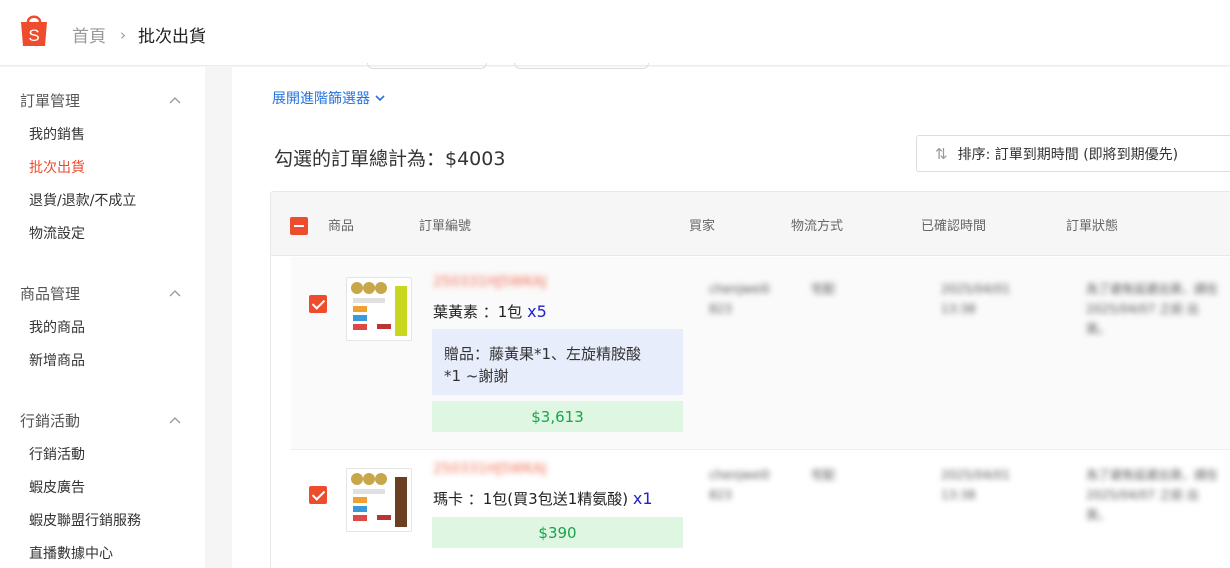 The image size is (1230, 568). What do you see at coordinates (543, 354) in the screenshot?
I see `gift-note-line: 贈品：藤黃果*1、左旋精胺酸` at bounding box center [543, 354].